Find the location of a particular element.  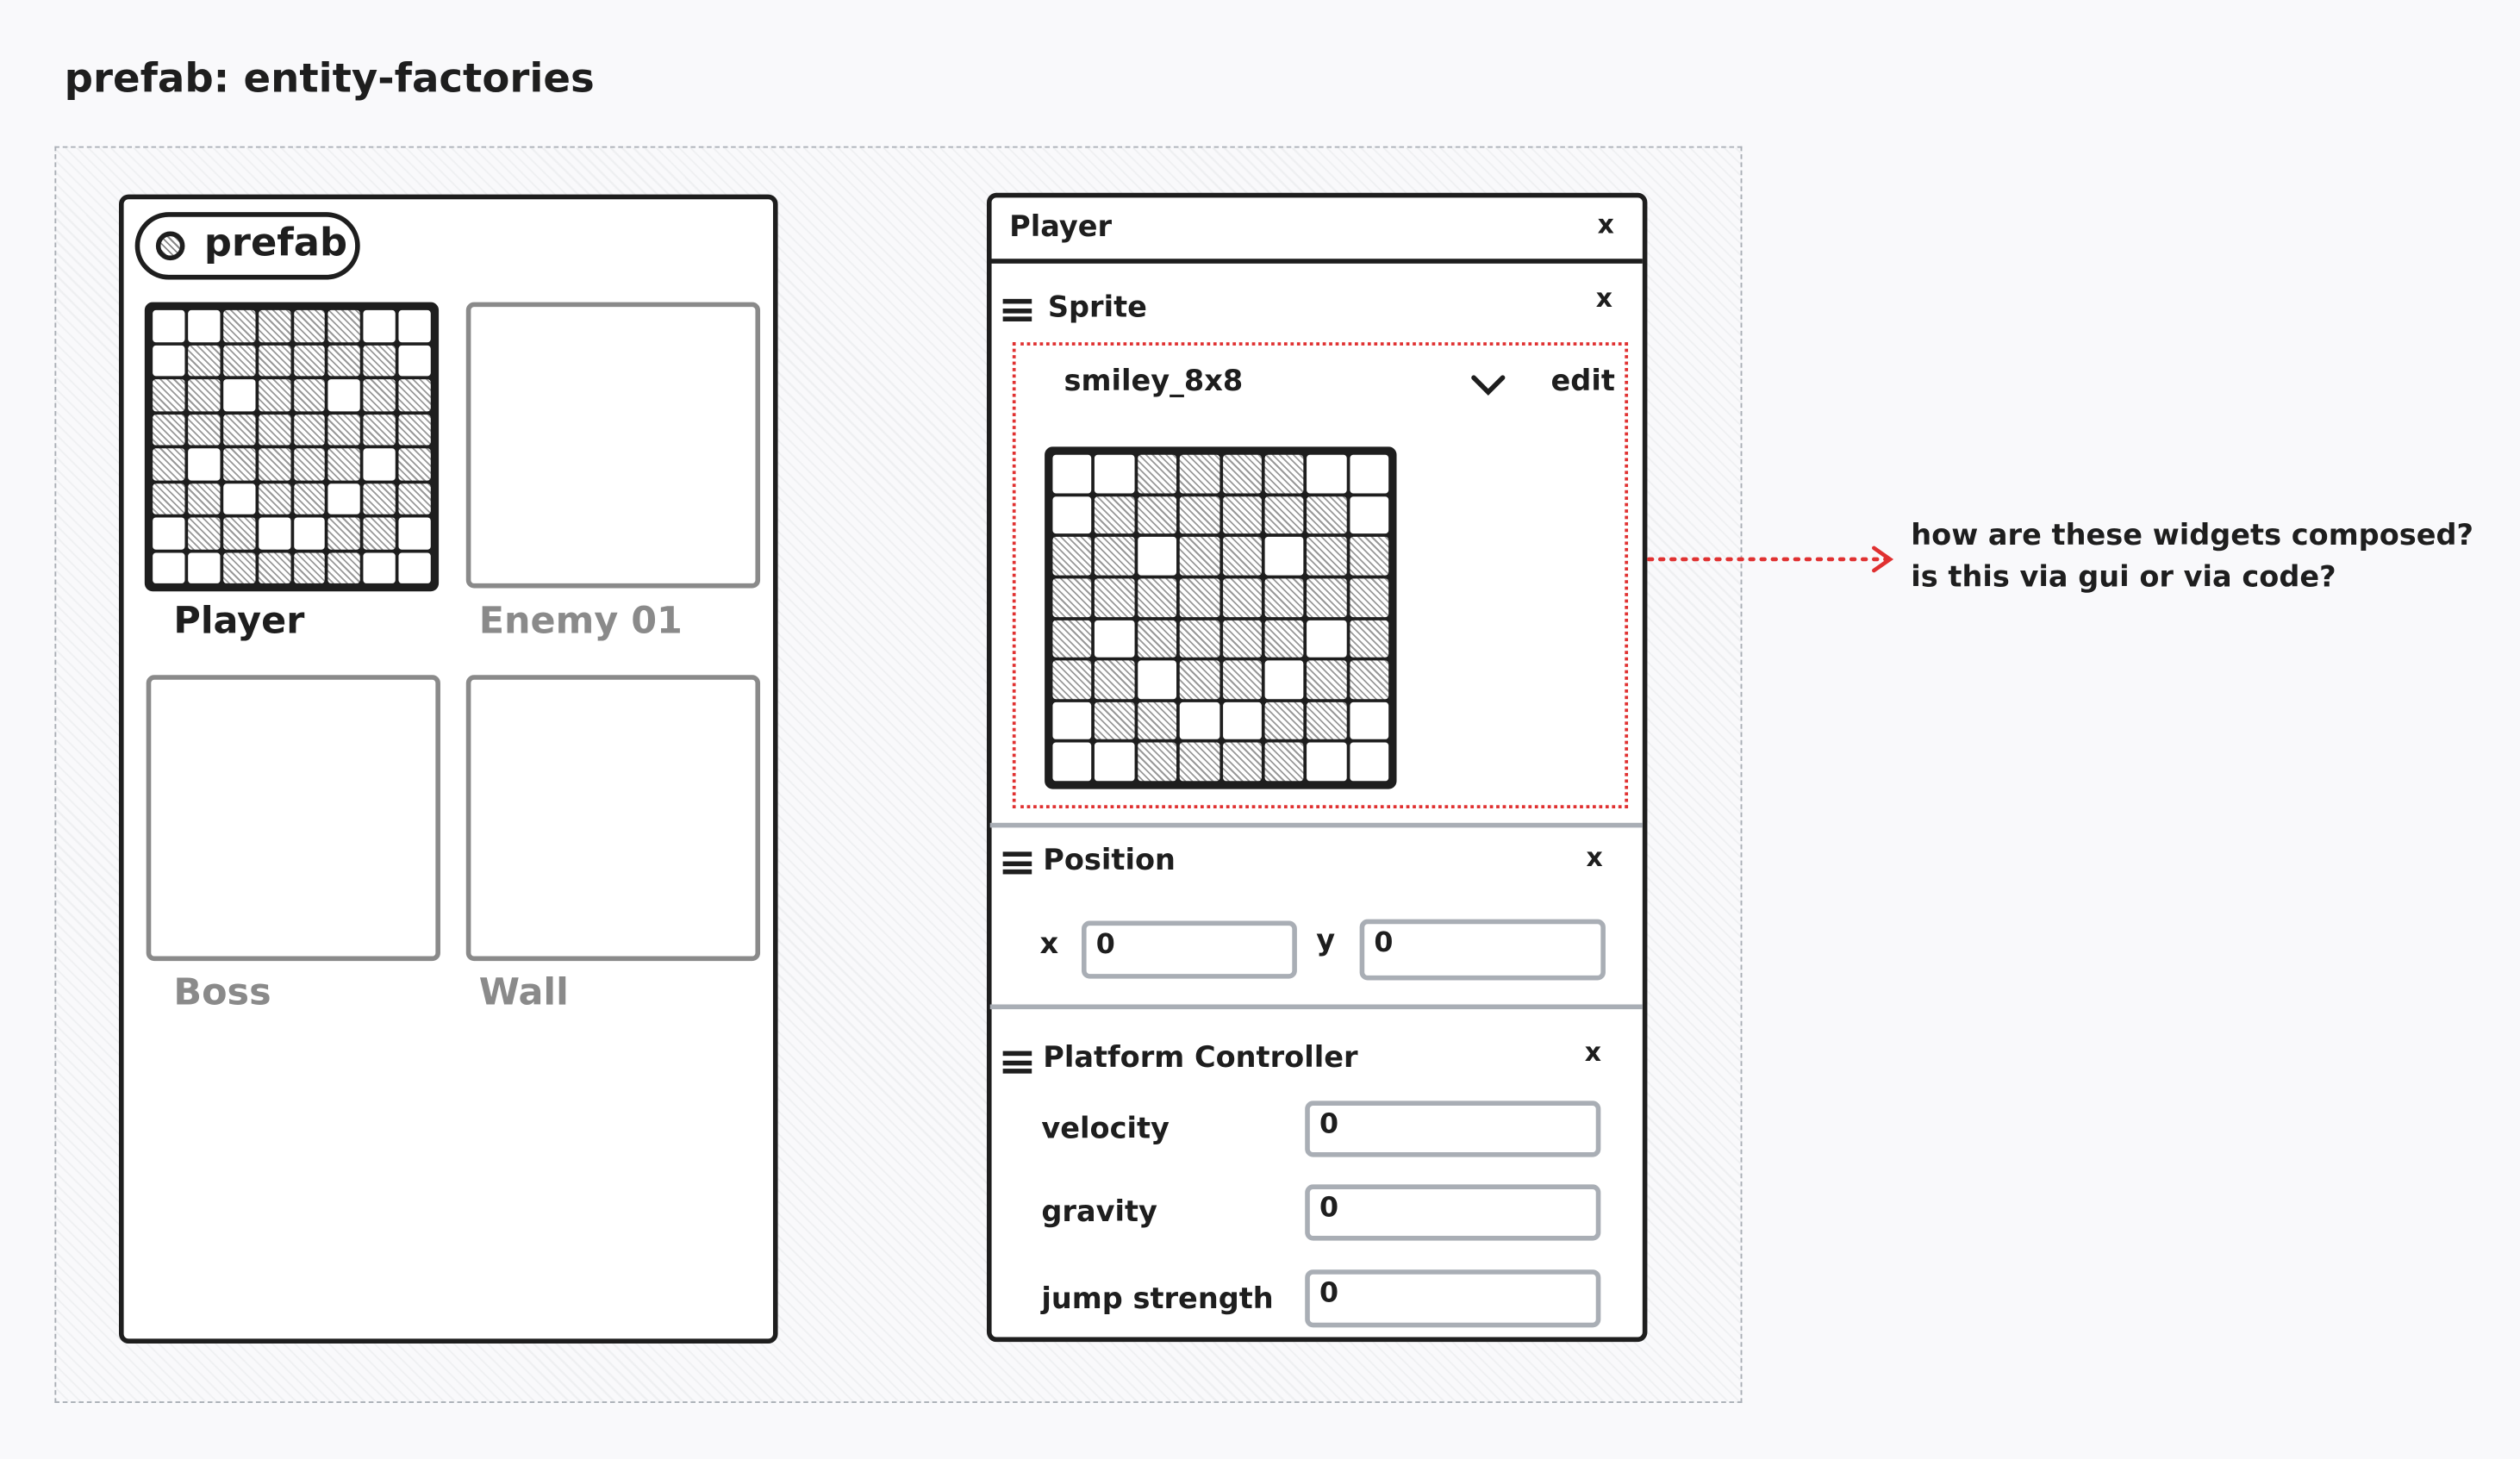

gravity-label: gravity is located at coordinates (1099, 1212).